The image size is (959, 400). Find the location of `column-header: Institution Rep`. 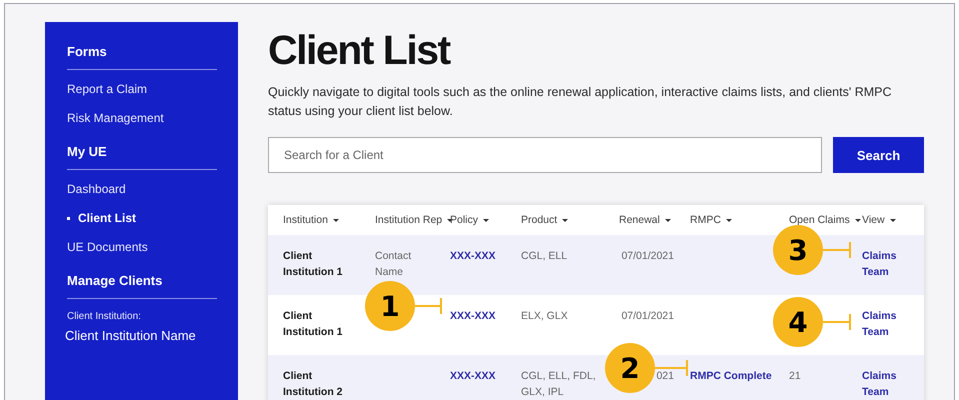

column-header: Institution Rep is located at coordinates (412, 220).